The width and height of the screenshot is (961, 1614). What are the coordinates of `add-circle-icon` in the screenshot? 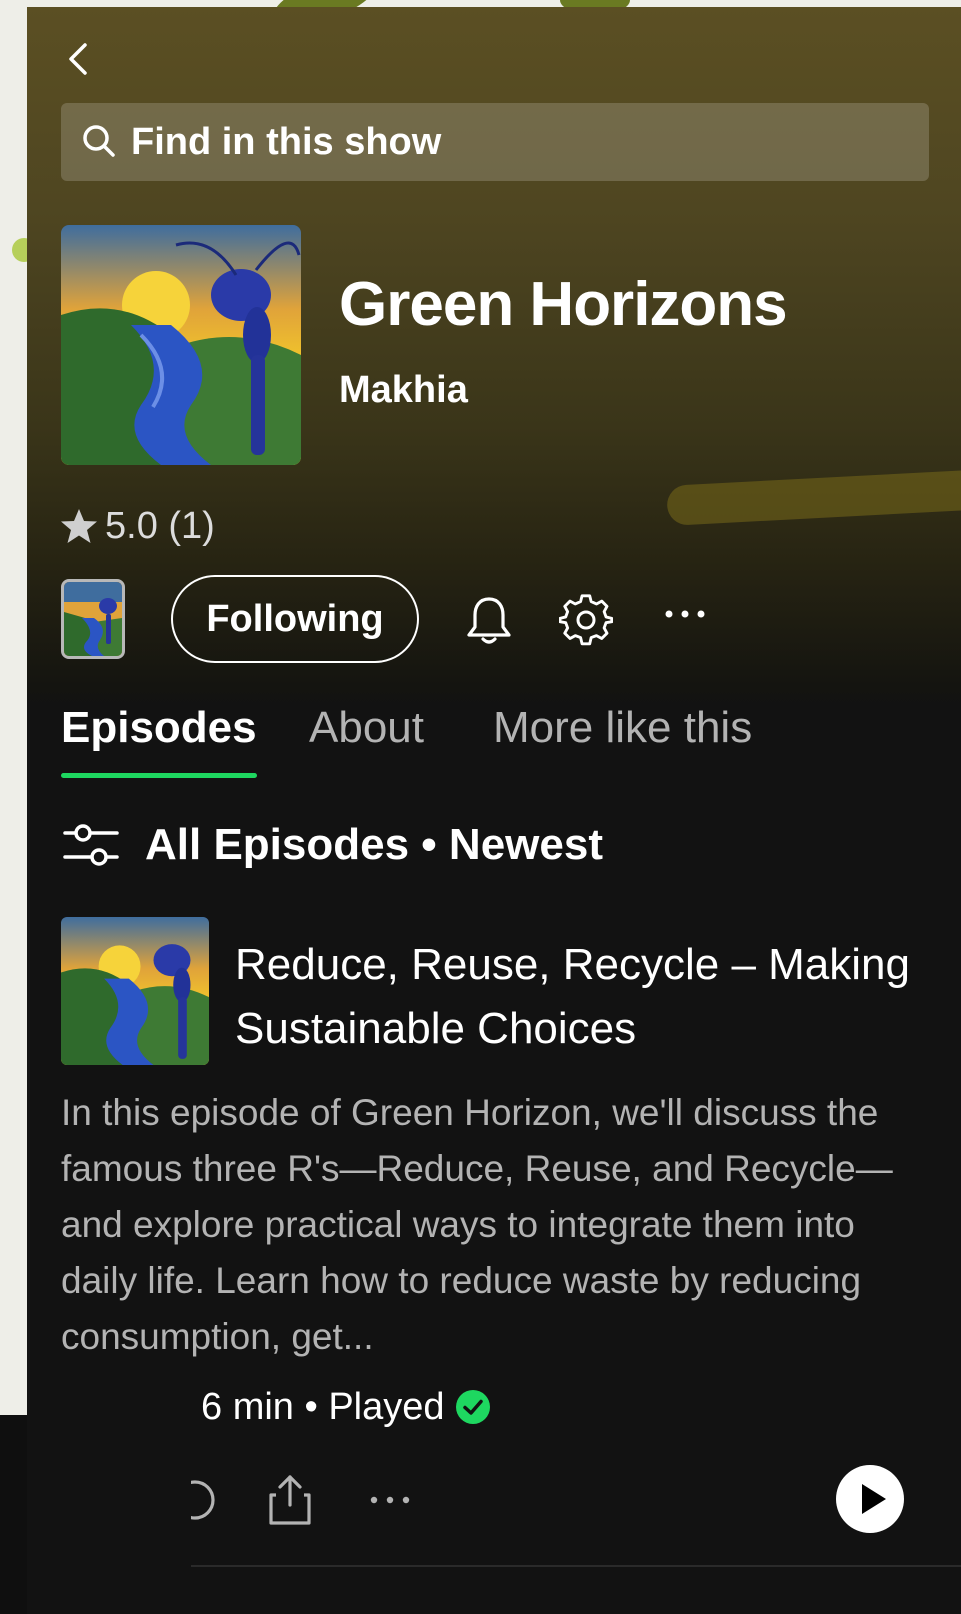 It's located at (203, 1500).